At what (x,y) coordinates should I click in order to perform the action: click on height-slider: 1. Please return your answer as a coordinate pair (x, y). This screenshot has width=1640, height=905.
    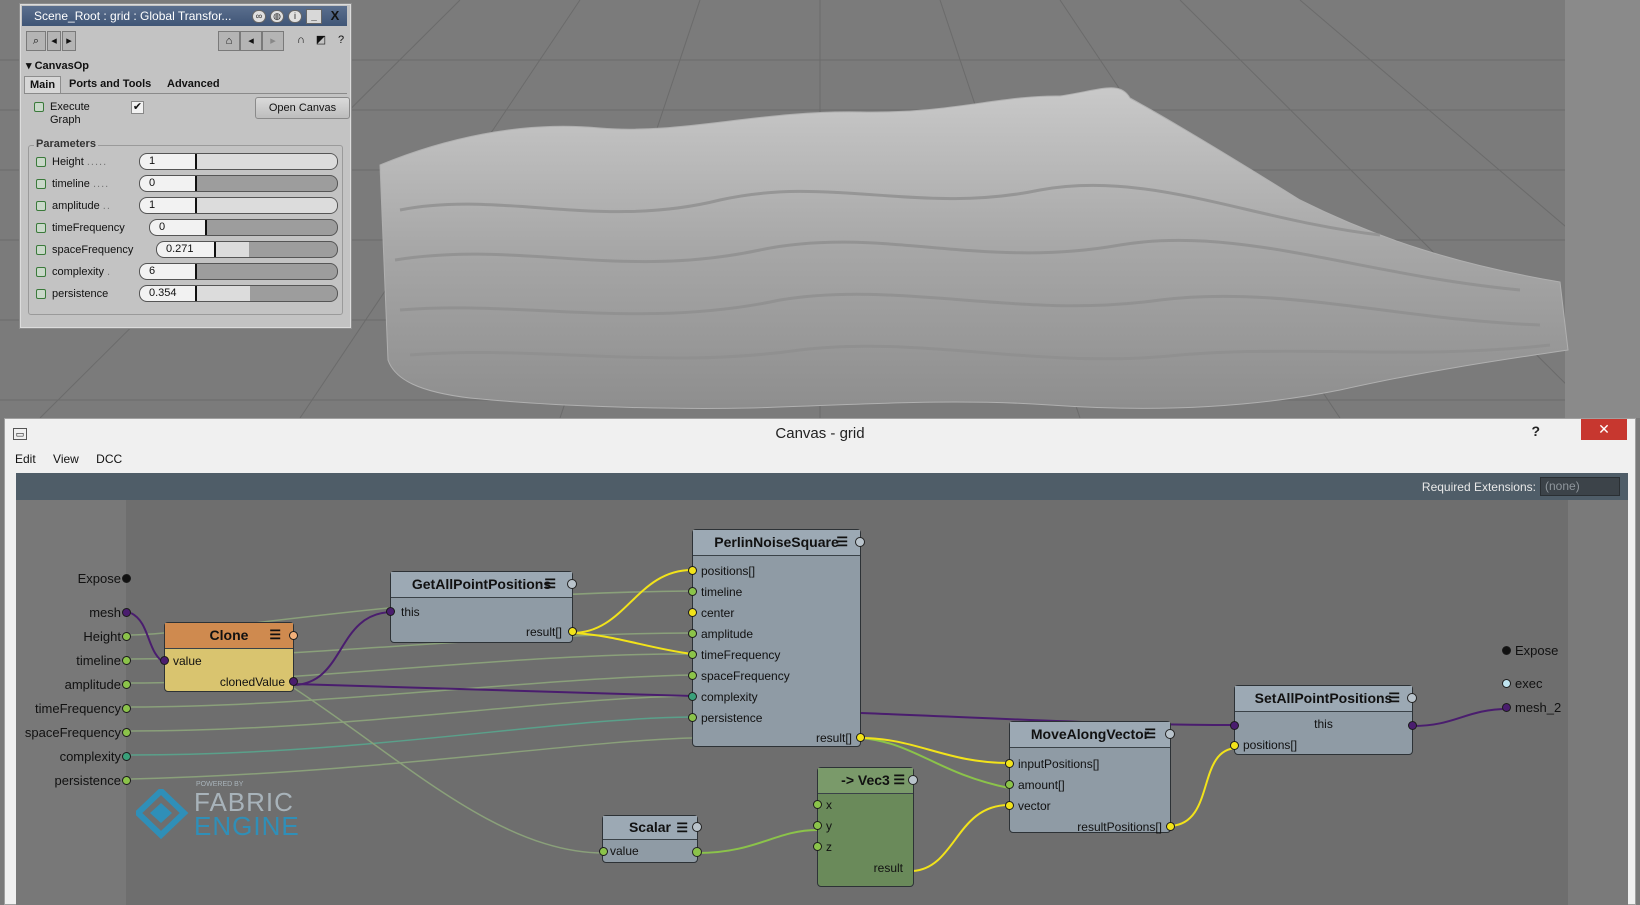
    Looking at the image, I should click on (238, 161).